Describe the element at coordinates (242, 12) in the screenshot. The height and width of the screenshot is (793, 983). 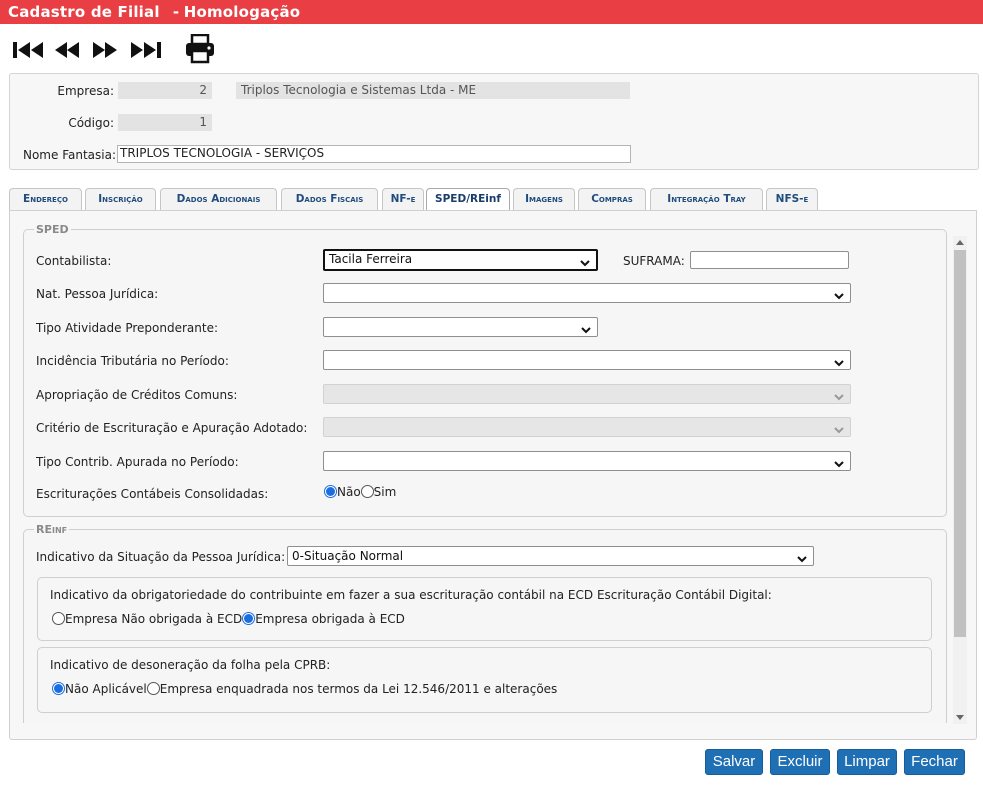
I see `title-part2: Homologação` at that location.